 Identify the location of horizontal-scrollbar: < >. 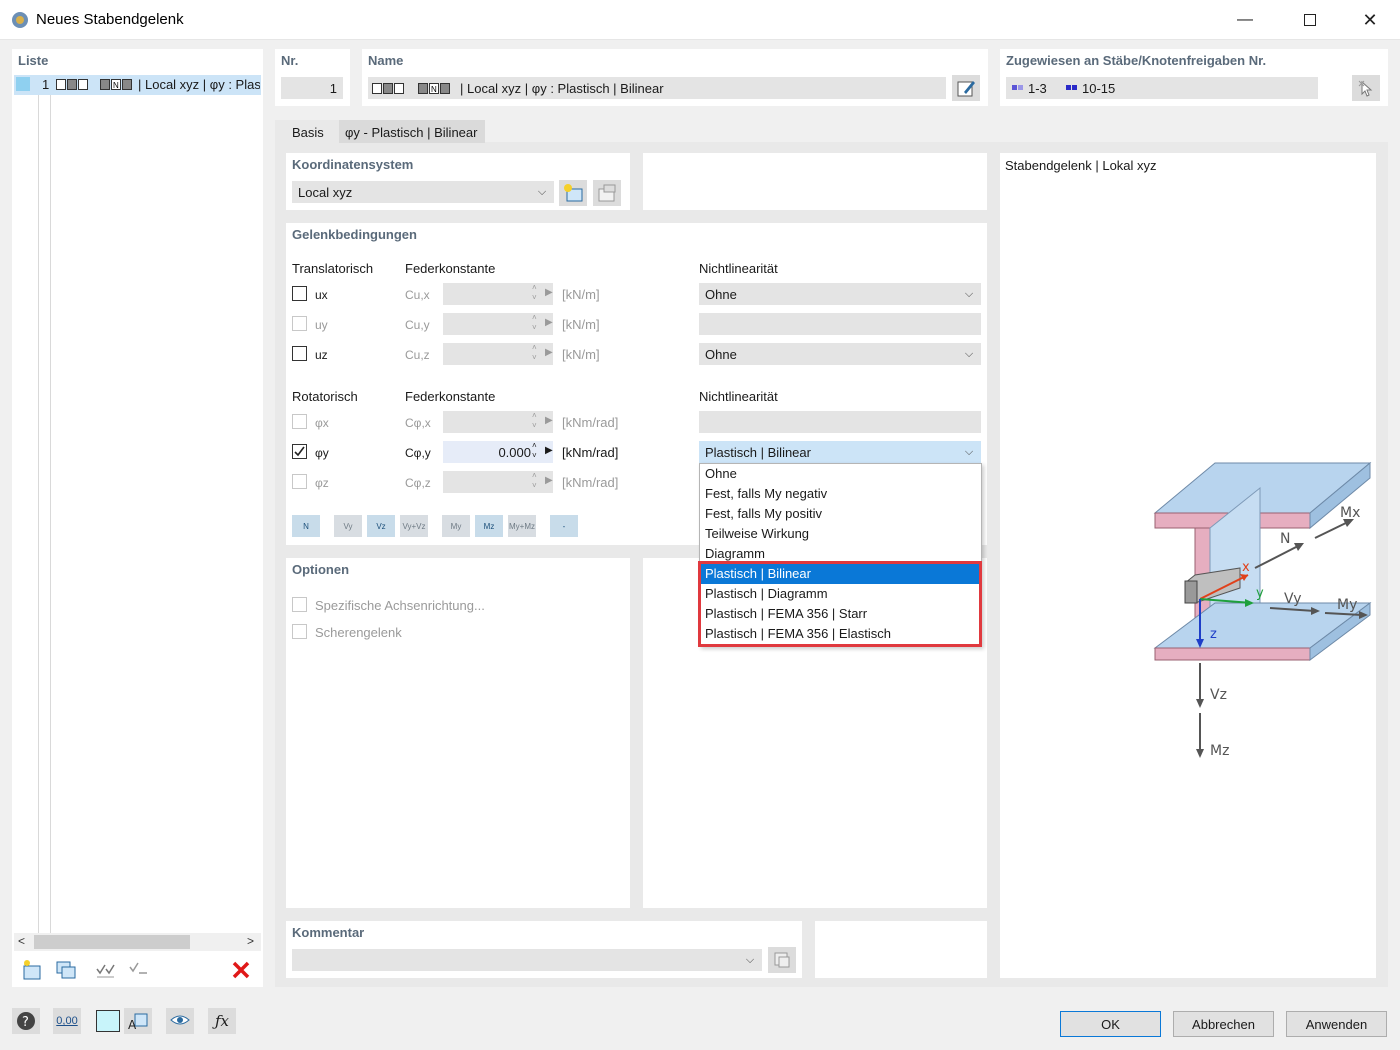
(137, 942).